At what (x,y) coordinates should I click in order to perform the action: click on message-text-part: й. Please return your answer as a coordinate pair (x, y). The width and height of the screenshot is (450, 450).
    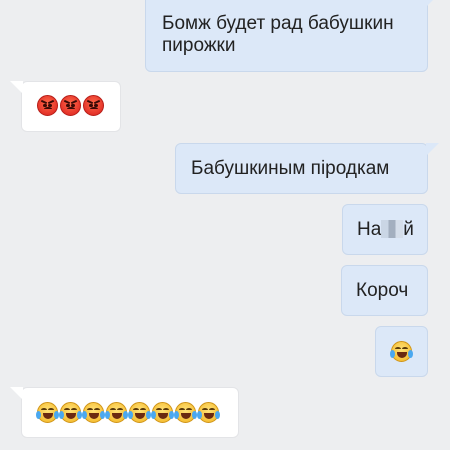
    Looking at the image, I should click on (408, 229).